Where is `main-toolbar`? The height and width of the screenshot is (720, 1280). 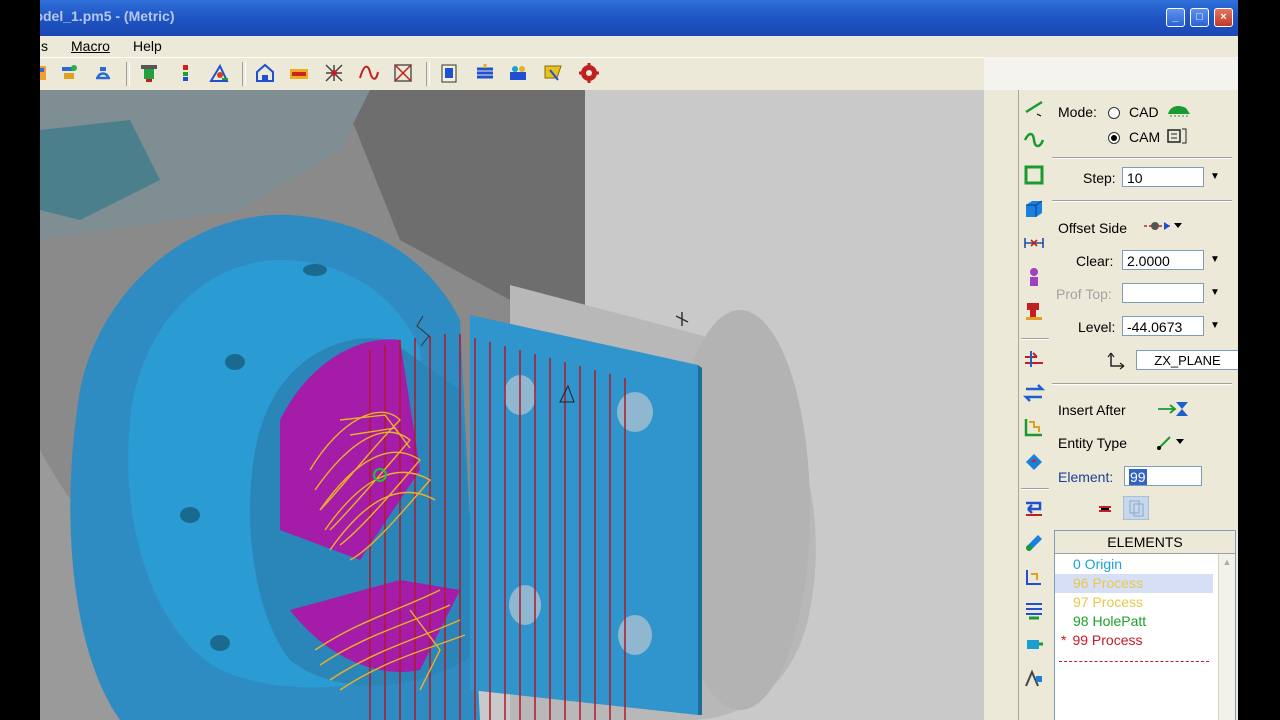
main-toolbar is located at coordinates (512, 73).